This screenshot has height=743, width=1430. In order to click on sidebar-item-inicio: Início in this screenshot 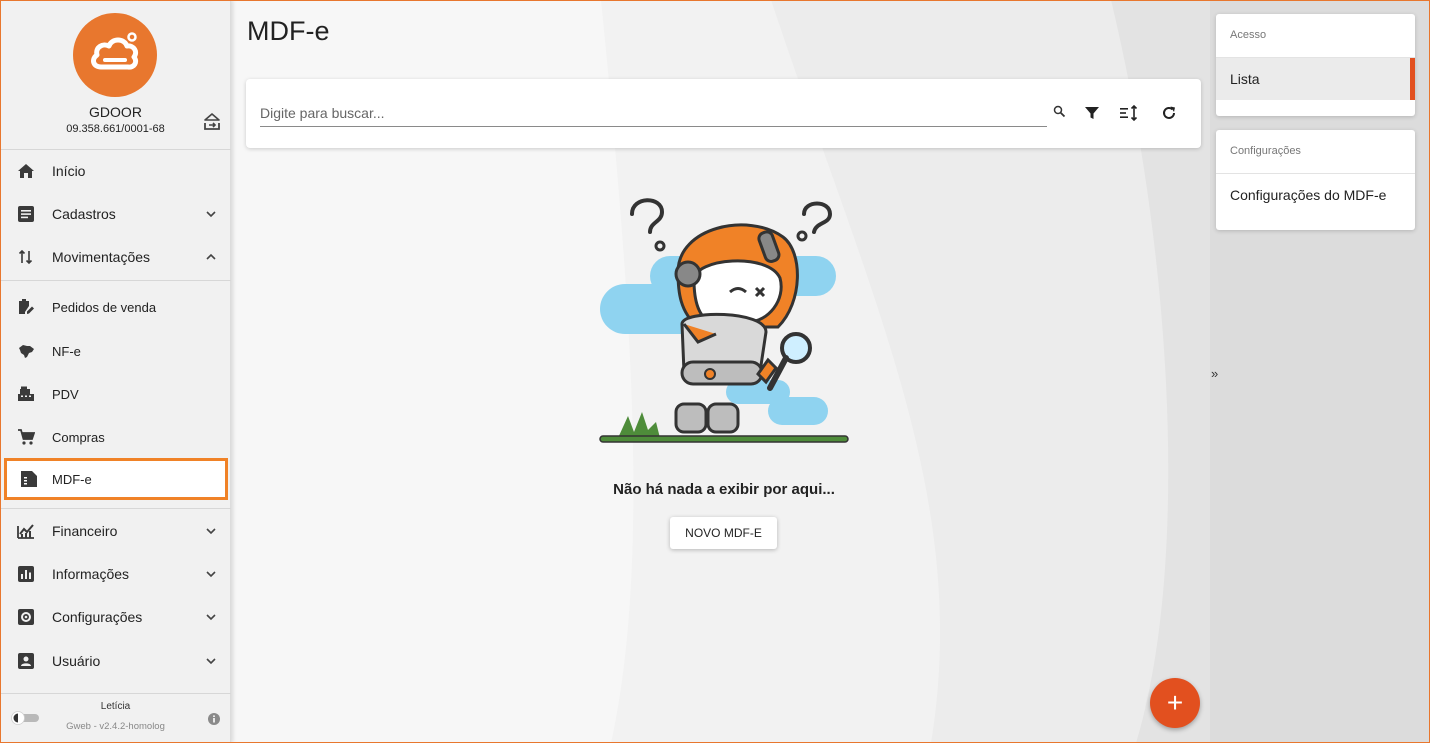, I will do `click(115, 171)`.